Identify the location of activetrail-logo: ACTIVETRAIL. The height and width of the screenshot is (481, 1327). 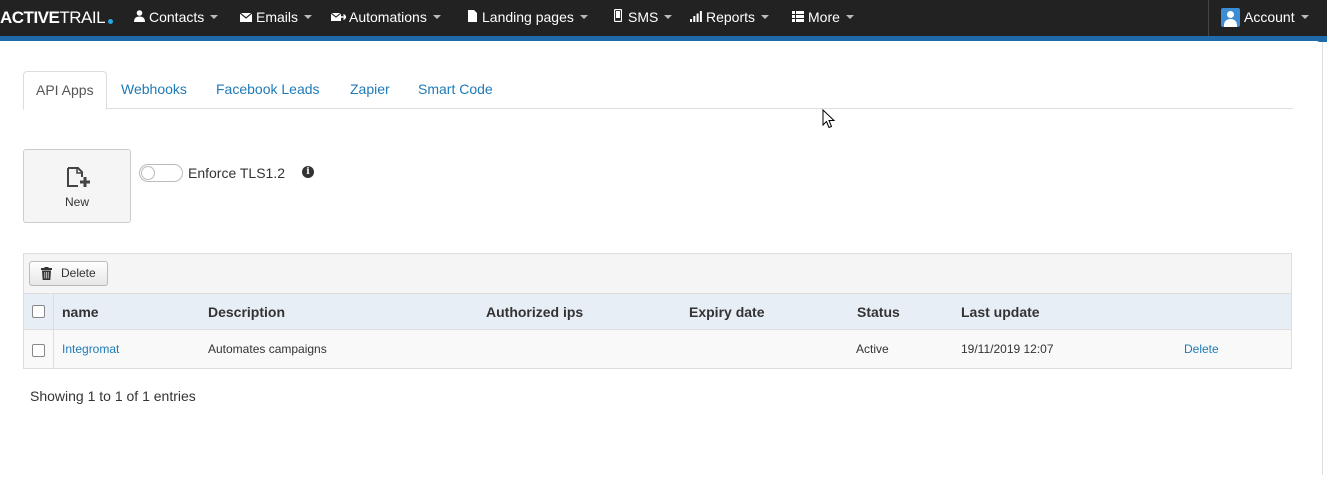
(57, 18).